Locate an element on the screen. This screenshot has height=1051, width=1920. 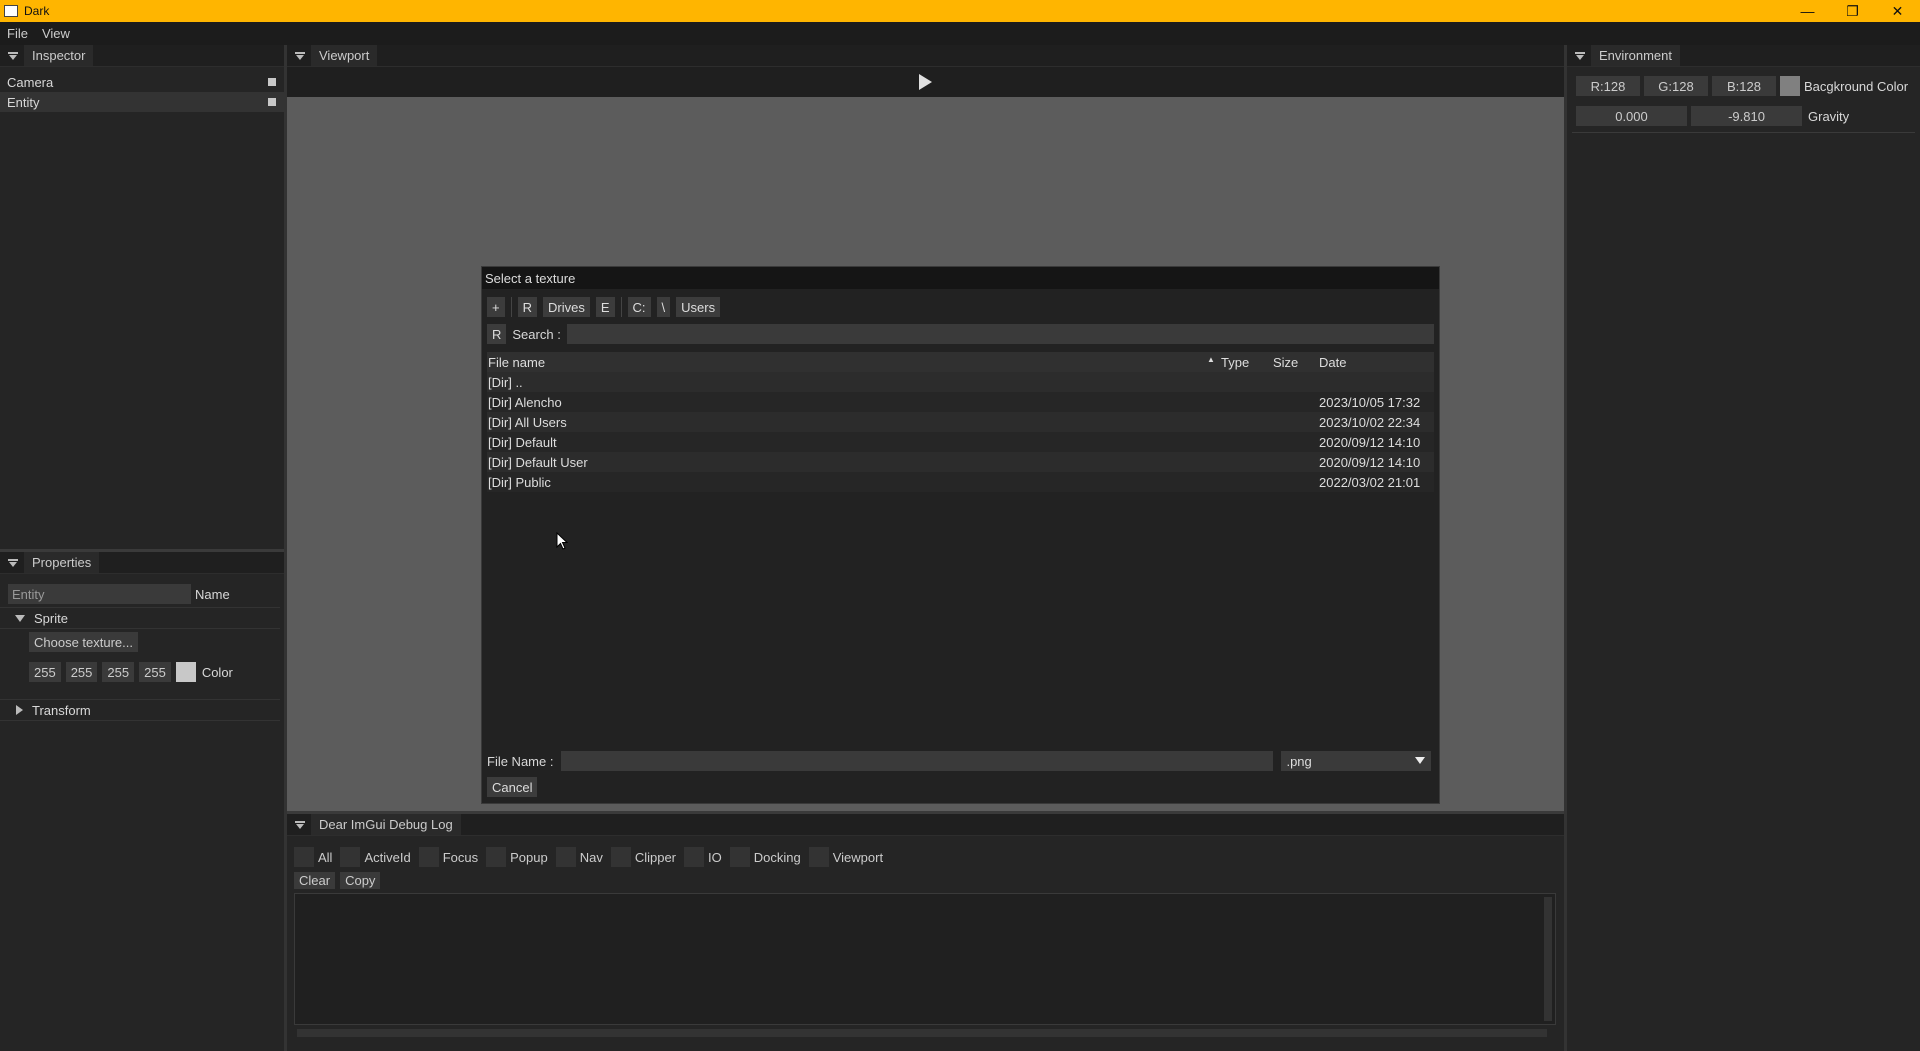
debug-log-header: Dear ImGui Debug Log is located at coordinates (925, 825).